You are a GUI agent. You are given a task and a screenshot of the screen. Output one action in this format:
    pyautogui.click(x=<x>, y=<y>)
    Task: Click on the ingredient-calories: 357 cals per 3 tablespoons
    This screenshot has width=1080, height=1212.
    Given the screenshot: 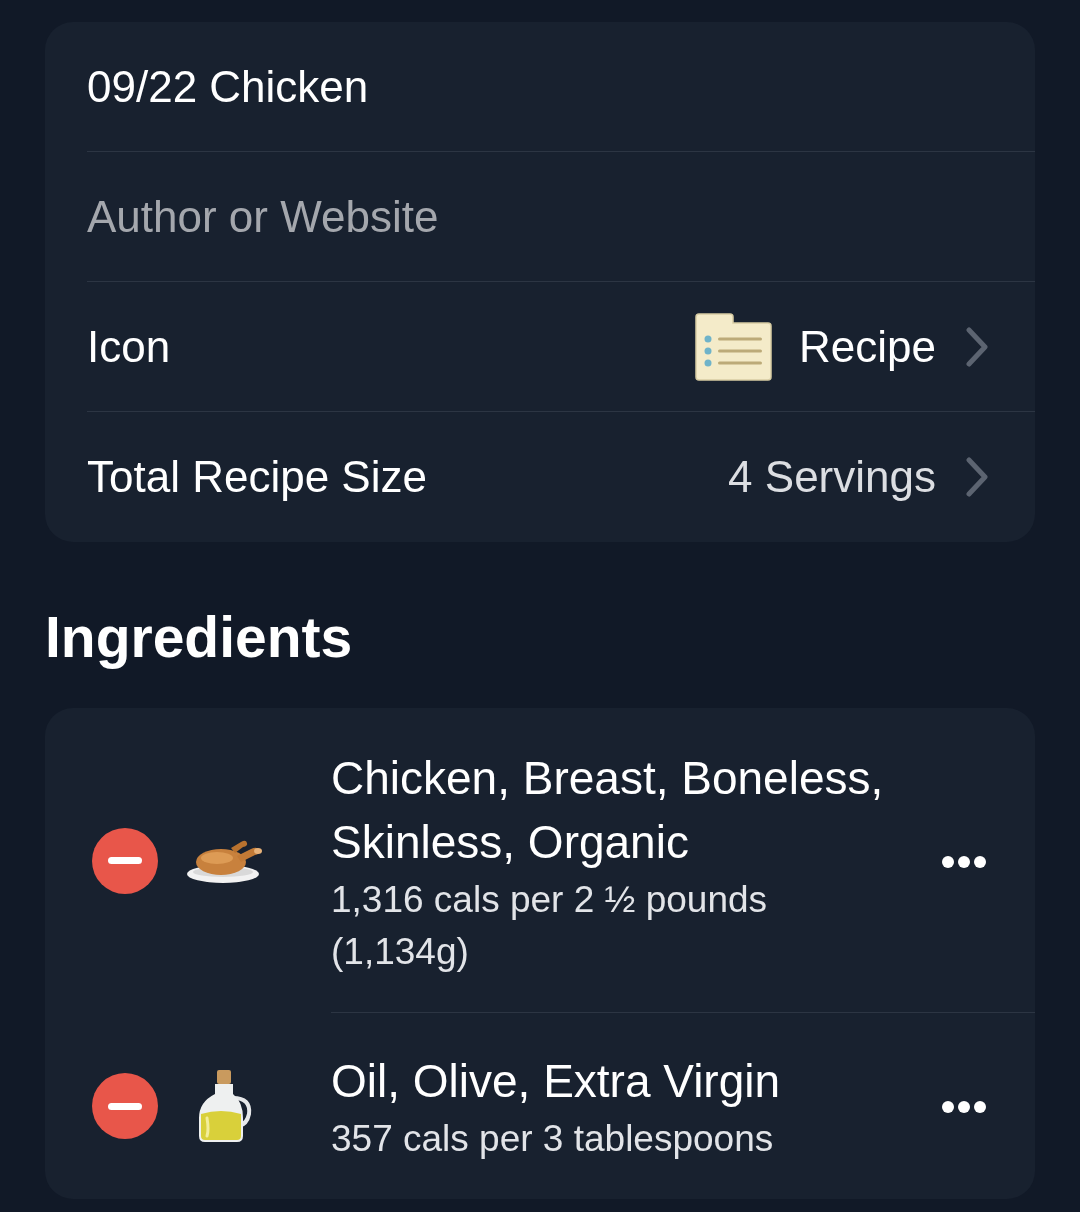 What is the action you would take?
    pyautogui.click(x=553, y=1139)
    